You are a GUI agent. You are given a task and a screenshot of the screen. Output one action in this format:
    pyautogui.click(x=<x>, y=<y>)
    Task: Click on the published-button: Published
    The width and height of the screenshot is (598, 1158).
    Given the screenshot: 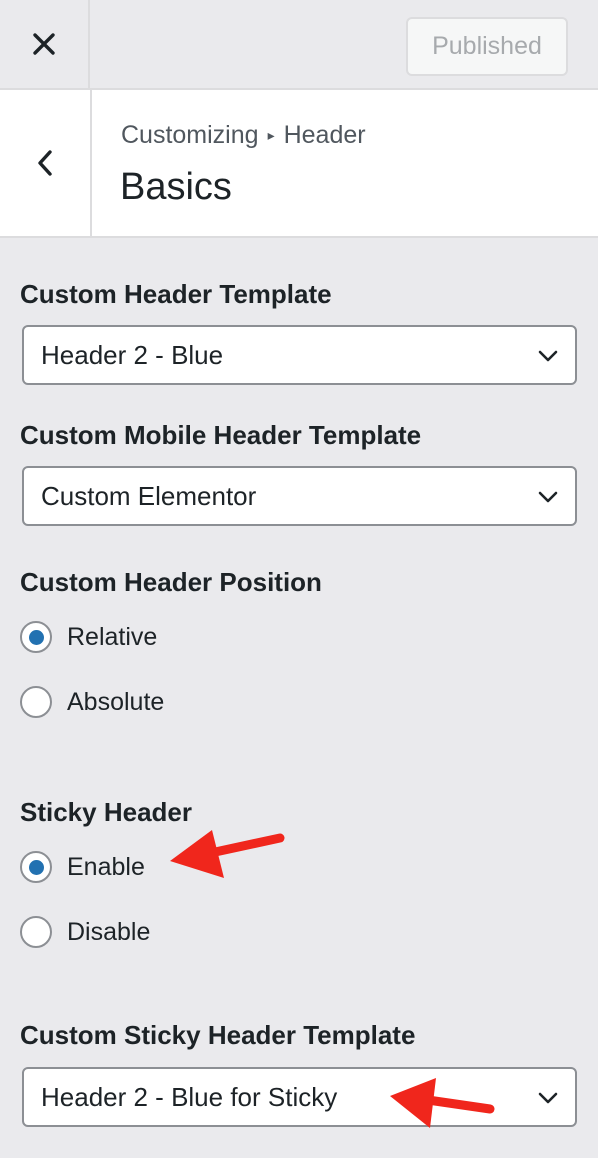 What is the action you would take?
    pyautogui.click(x=487, y=46)
    